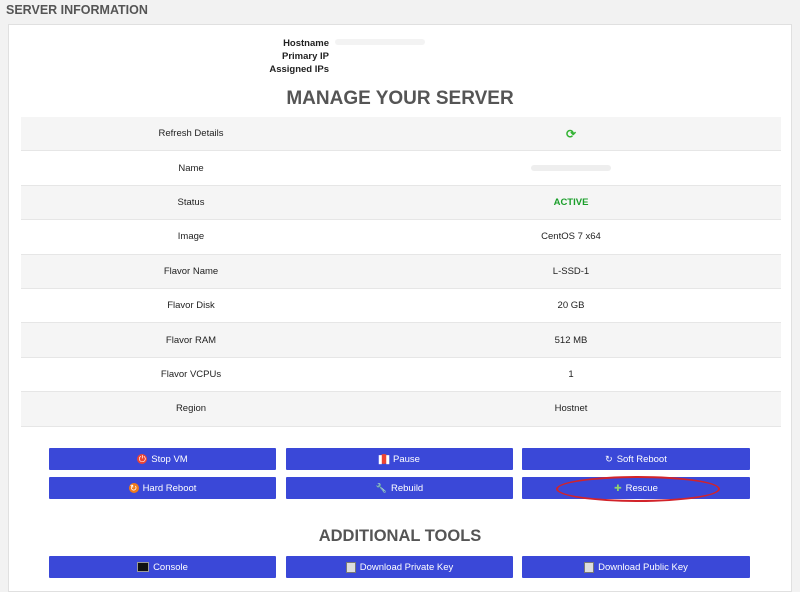 The image size is (800, 592). What do you see at coordinates (571, 374) in the screenshot?
I see `row-value: 1` at bounding box center [571, 374].